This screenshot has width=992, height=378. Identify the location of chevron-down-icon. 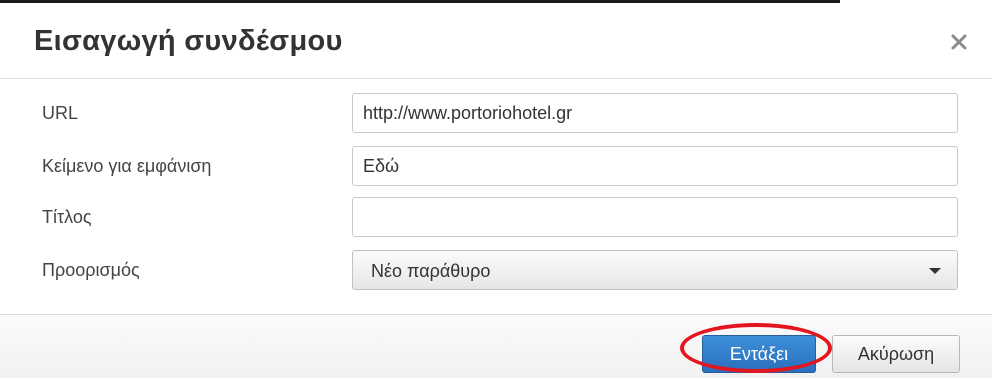
(935, 271).